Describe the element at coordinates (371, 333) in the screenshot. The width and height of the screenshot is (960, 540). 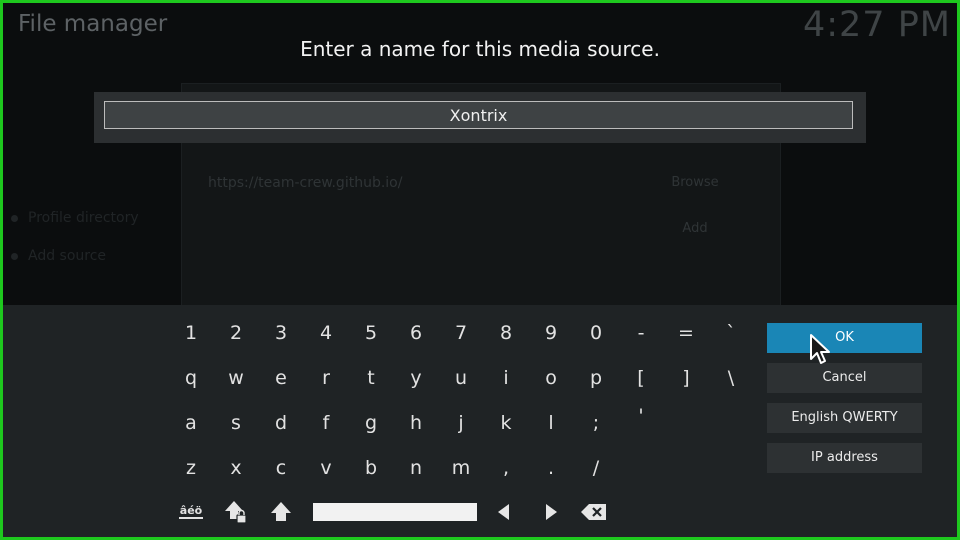
I see `key-5: 5` at that location.